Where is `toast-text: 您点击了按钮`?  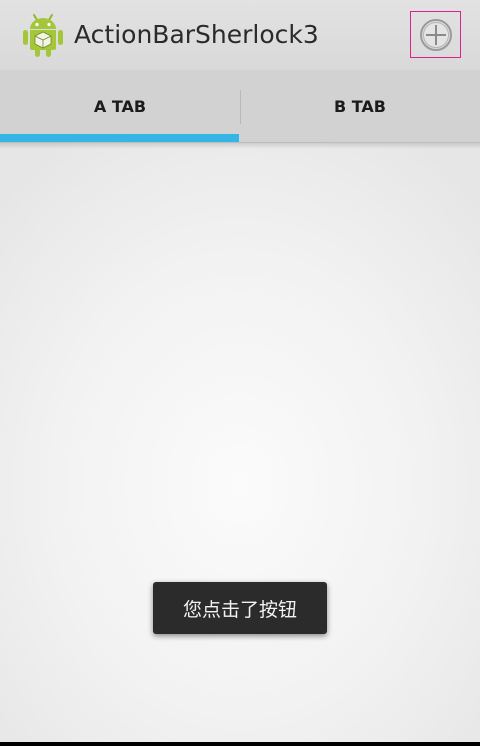
toast-text: 您点击了按钮 is located at coordinates (239, 609).